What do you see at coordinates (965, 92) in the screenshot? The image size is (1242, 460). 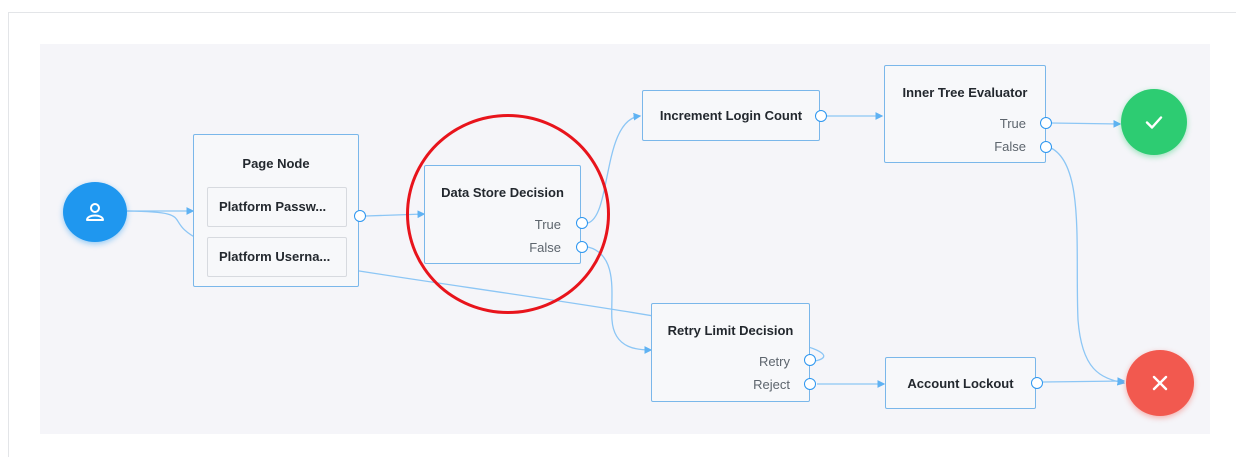 I see `inner-tree-evaluator-title: Inner Tree Evaluator` at bounding box center [965, 92].